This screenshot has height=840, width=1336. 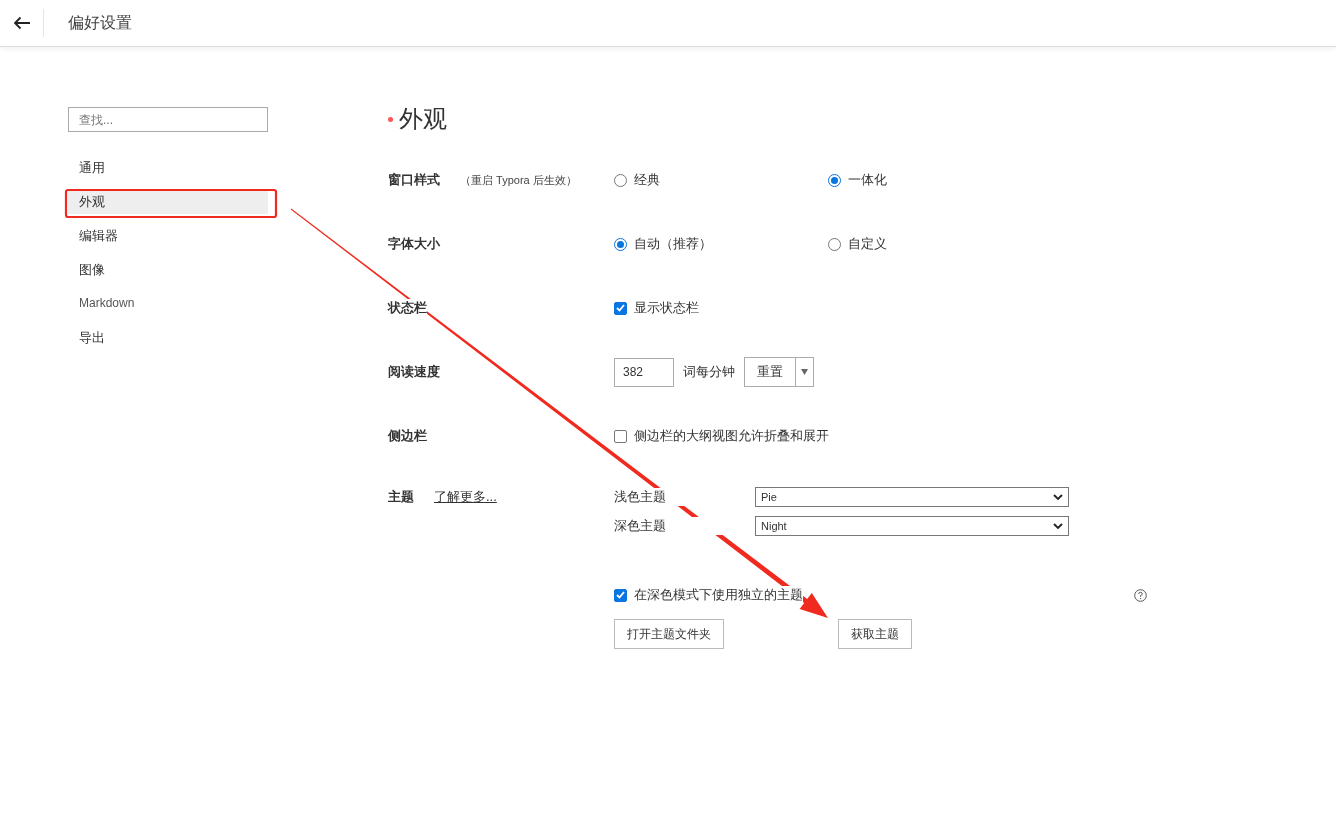 I want to click on sidebar-item: 通用, so click(x=168, y=167).